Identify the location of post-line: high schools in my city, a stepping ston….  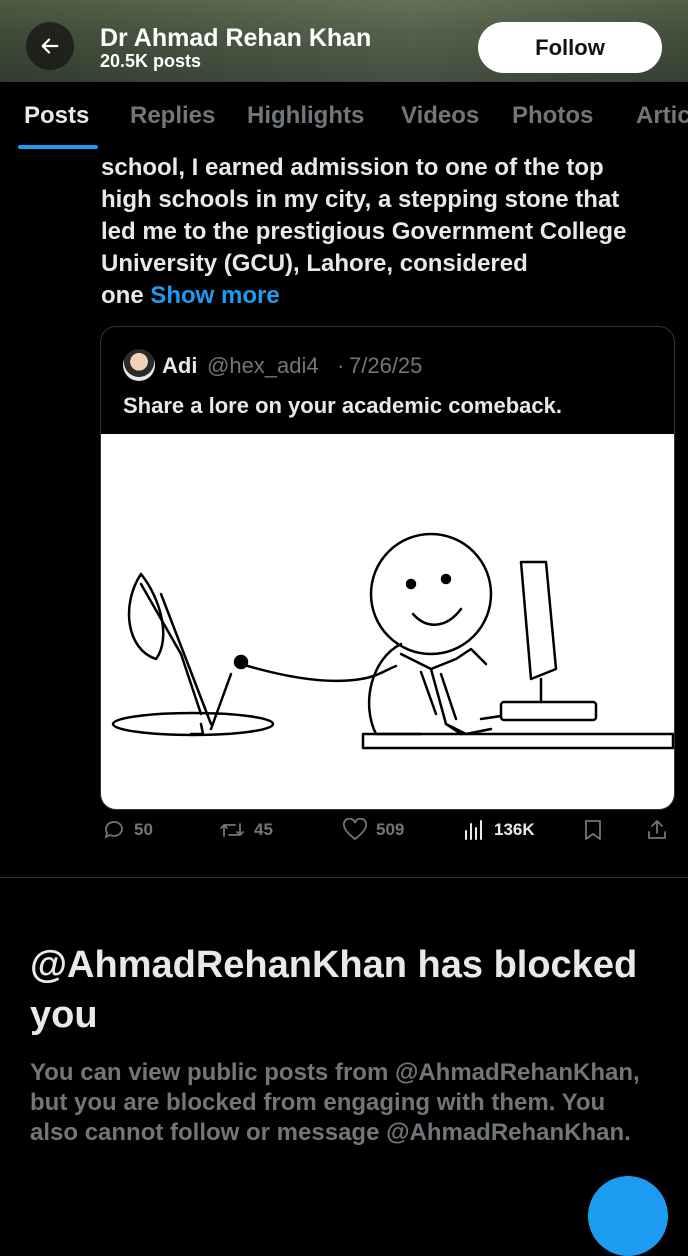
(360, 199).